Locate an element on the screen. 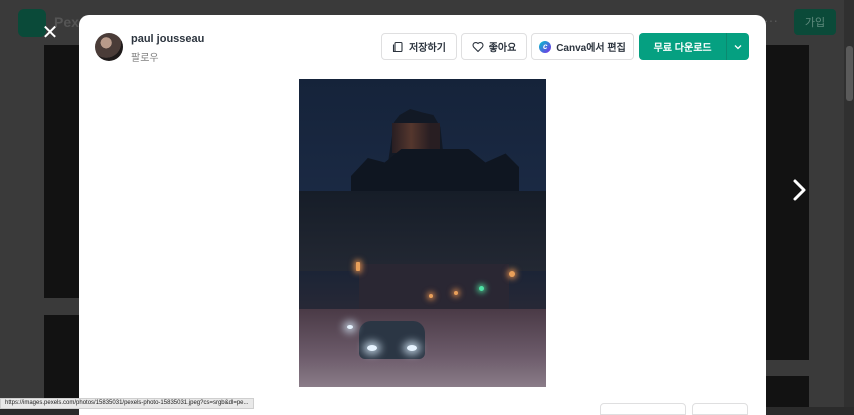 This screenshot has width=854, height=415. save-button: 저장하기 is located at coordinates (419, 46).